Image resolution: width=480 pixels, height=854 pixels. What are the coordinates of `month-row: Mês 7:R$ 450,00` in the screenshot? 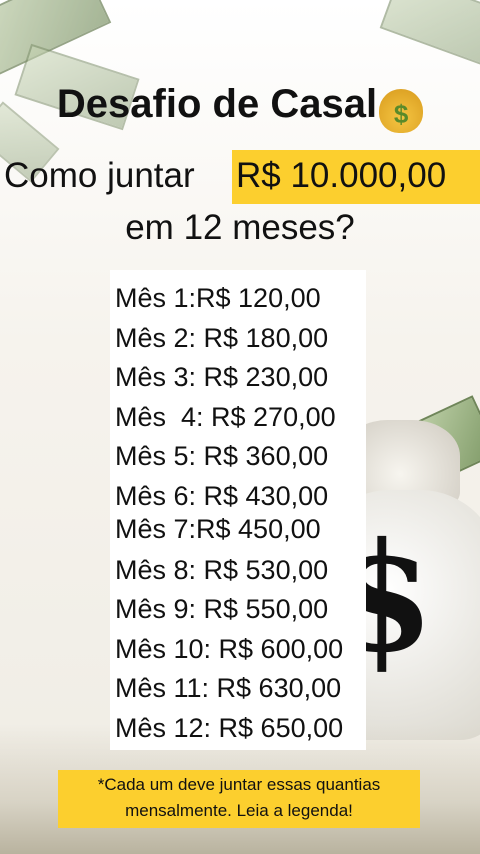 It's located at (218, 529).